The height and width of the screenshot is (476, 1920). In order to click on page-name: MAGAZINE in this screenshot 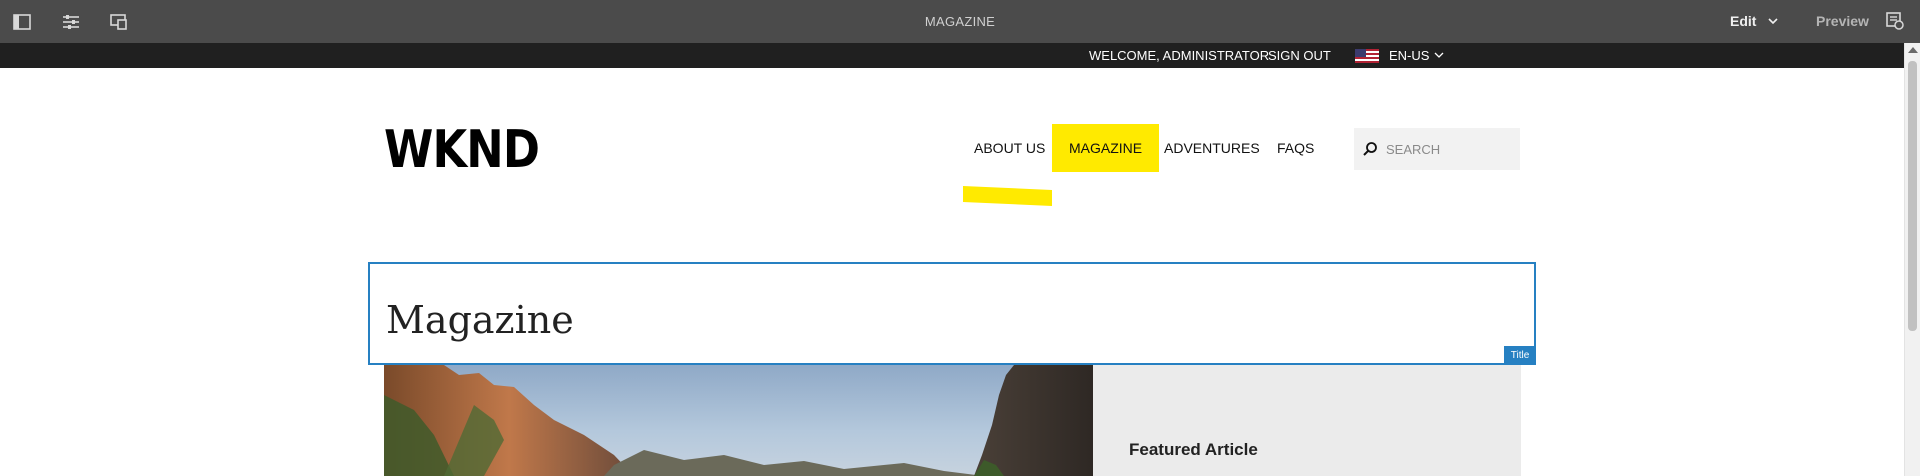, I will do `click(960, 21)`.